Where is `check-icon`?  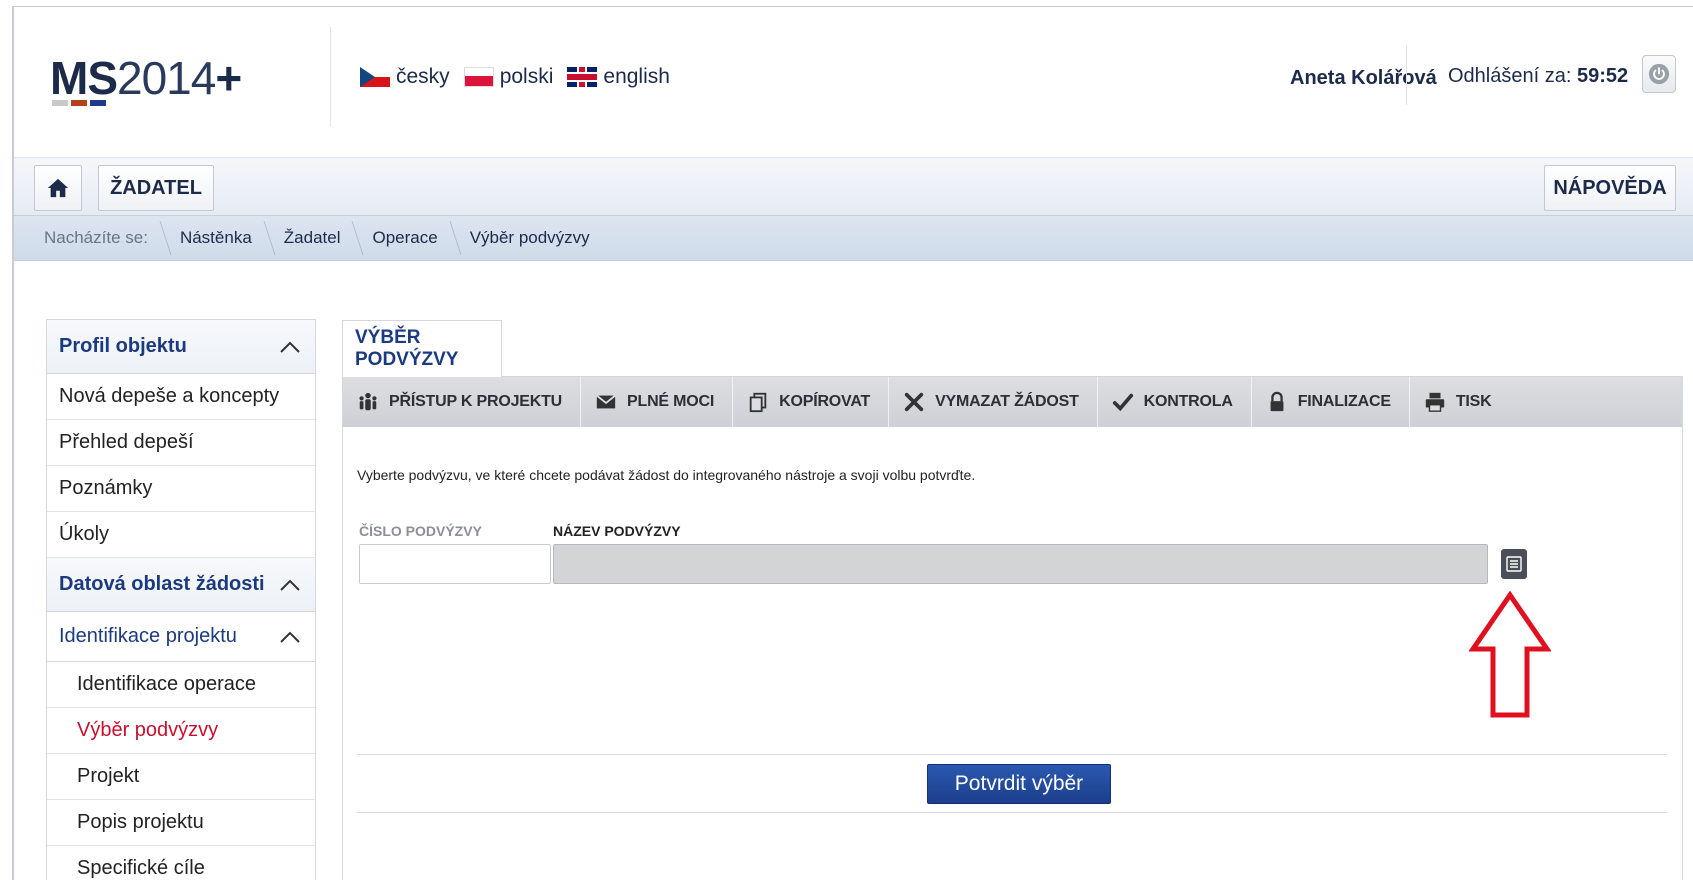 check-icon is located at coordinates (1122, 402).